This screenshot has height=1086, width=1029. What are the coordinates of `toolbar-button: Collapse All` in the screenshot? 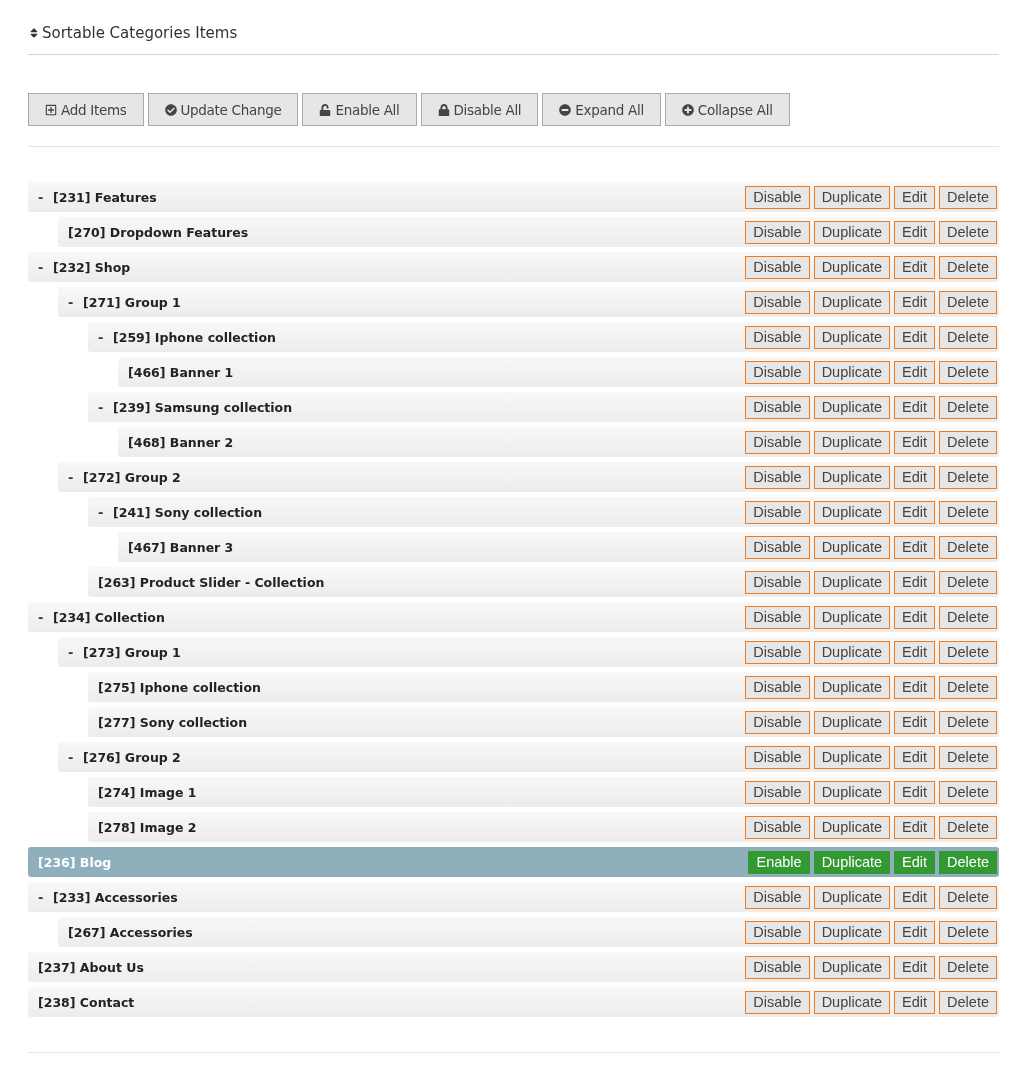 It's located at (727, 109).